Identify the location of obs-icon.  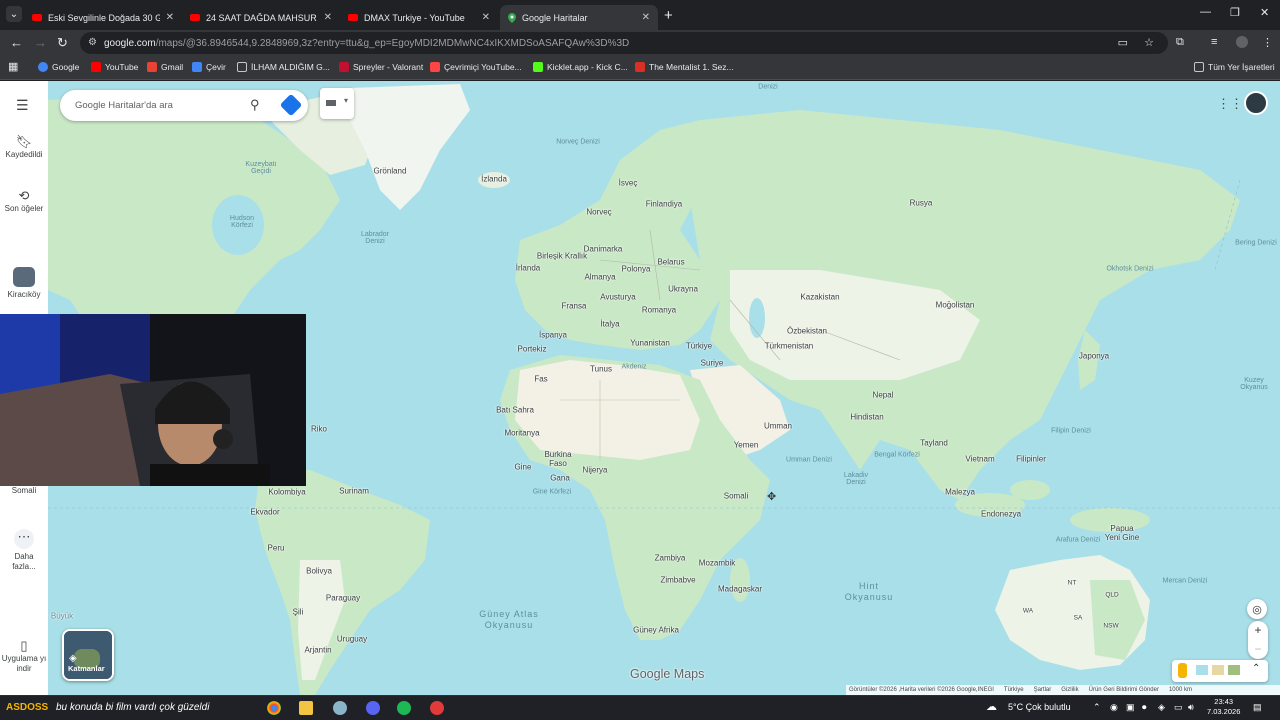
(437, 708).